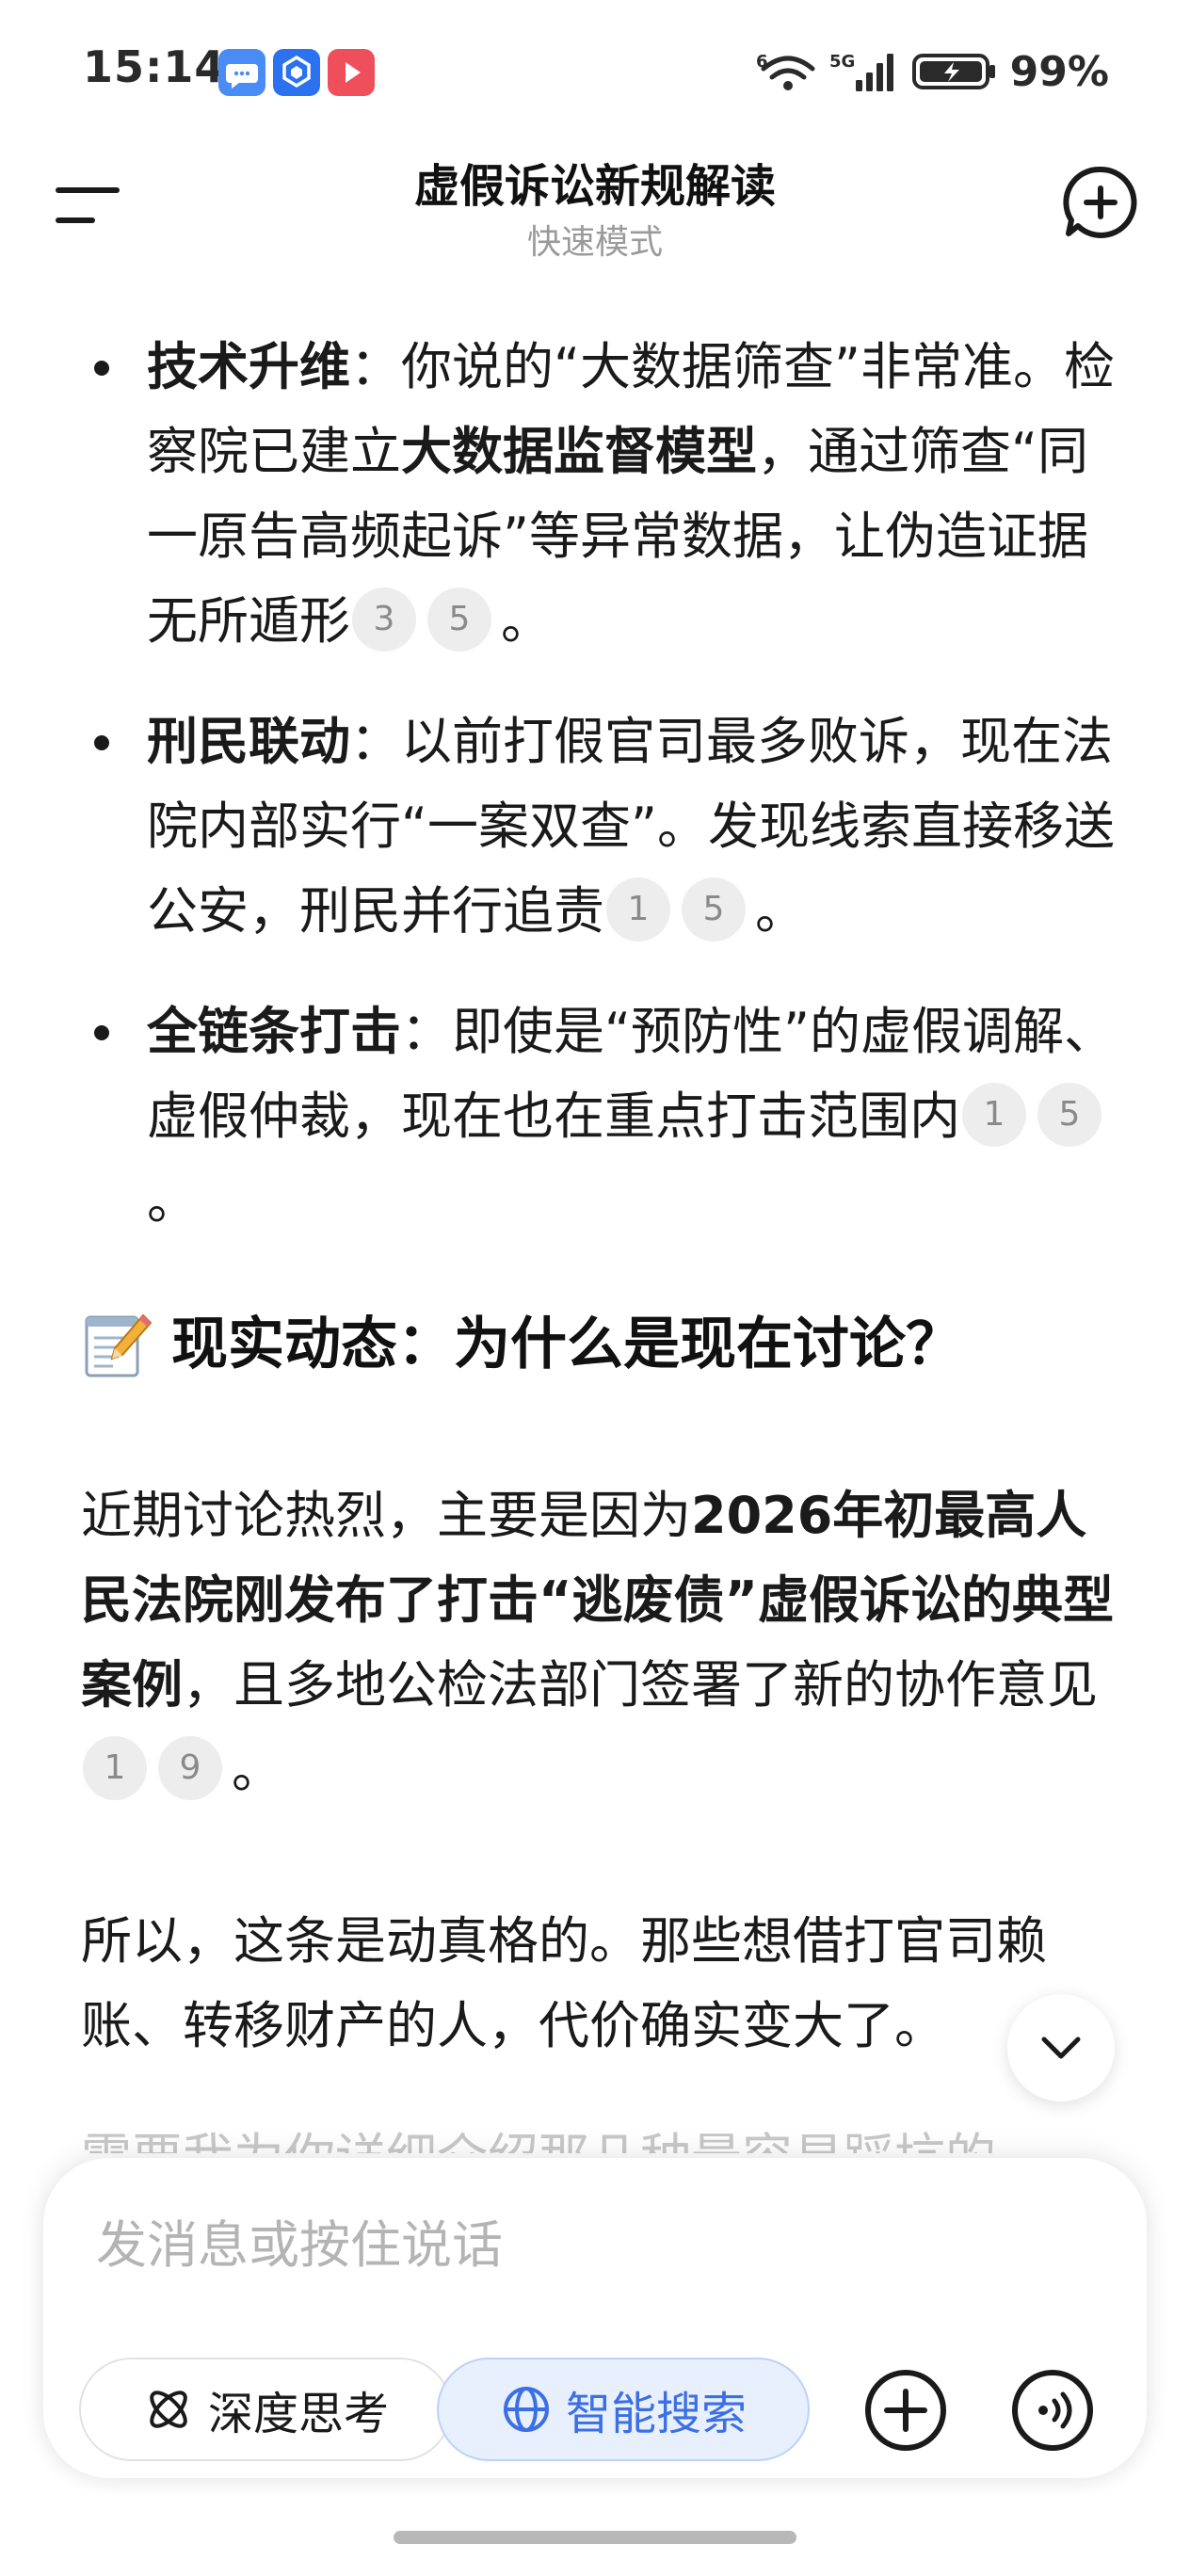  Describe the element at coordinates (296, 72) in the screenshot. I see `ai-app-icon` at that location.